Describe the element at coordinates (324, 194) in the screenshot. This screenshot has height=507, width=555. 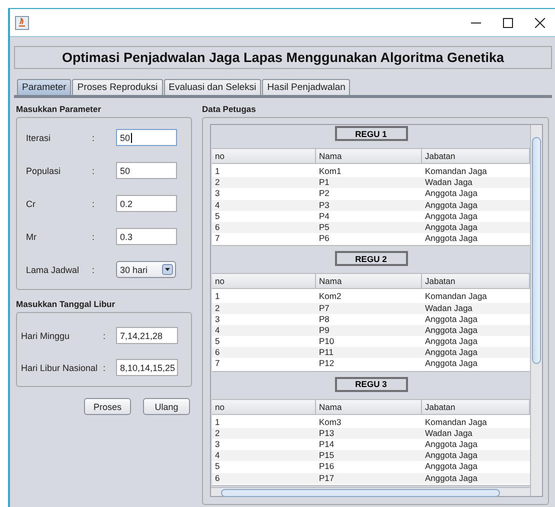
I see `table-cell-text: P2` at that location.